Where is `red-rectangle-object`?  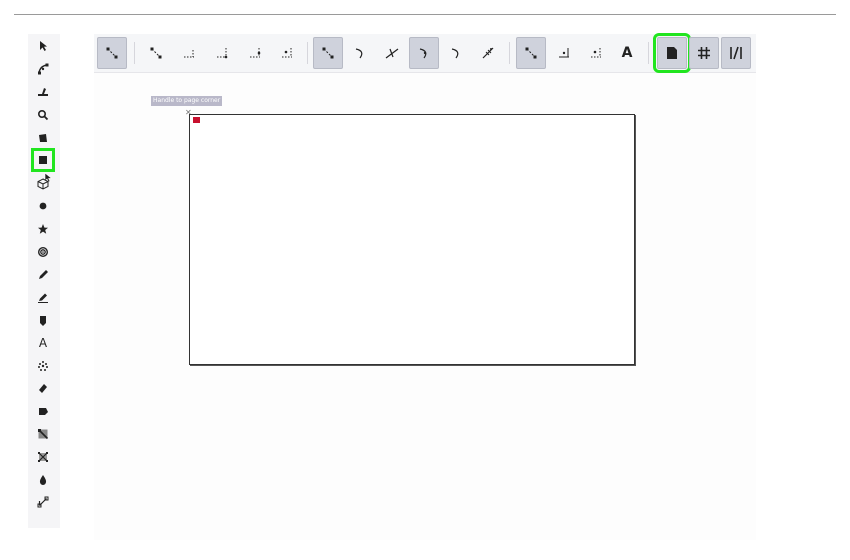 red-rectangle-object is located at coordinates (196, 120).